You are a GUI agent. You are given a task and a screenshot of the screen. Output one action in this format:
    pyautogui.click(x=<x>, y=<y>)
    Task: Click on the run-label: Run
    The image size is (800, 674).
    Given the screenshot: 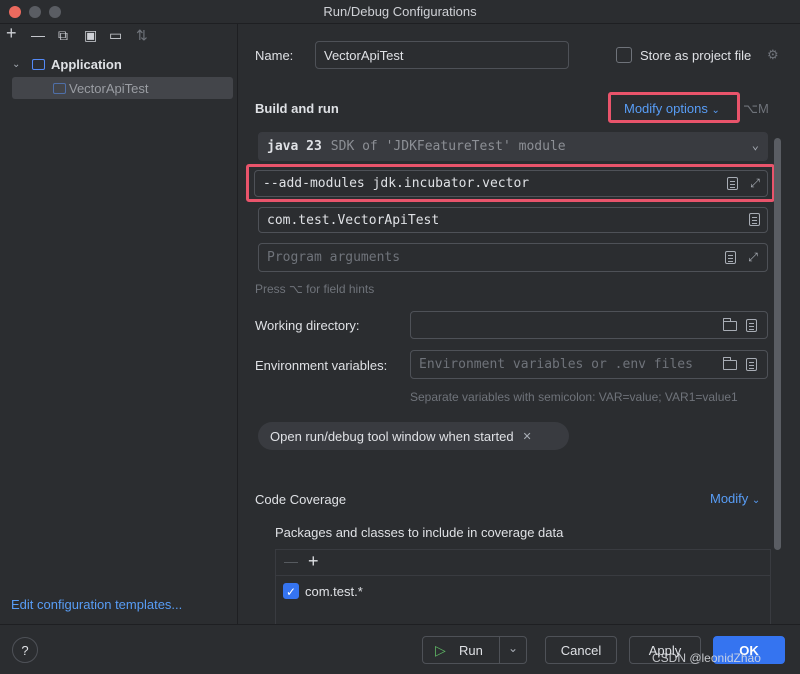 What is the action you would take?
    pyautogui.click(x=471, y=650)
    